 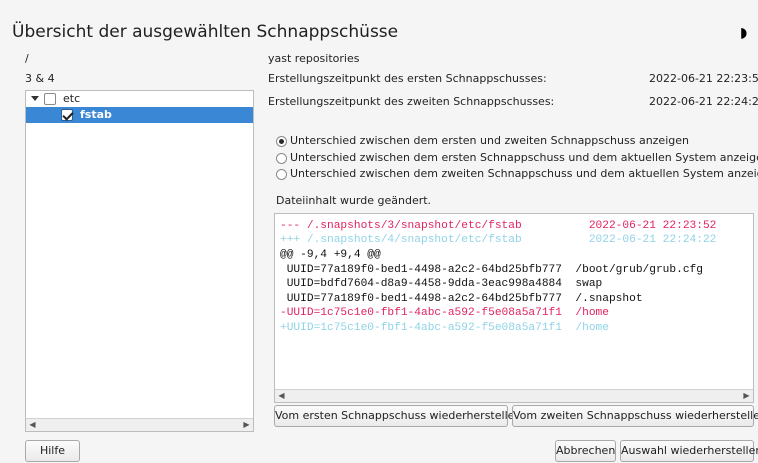 What do you see at coordinates (354, 200) in the screenshot?
I see `diff-status: Dateiinhalt wurde geändert.` at bounding box center [354, 200].